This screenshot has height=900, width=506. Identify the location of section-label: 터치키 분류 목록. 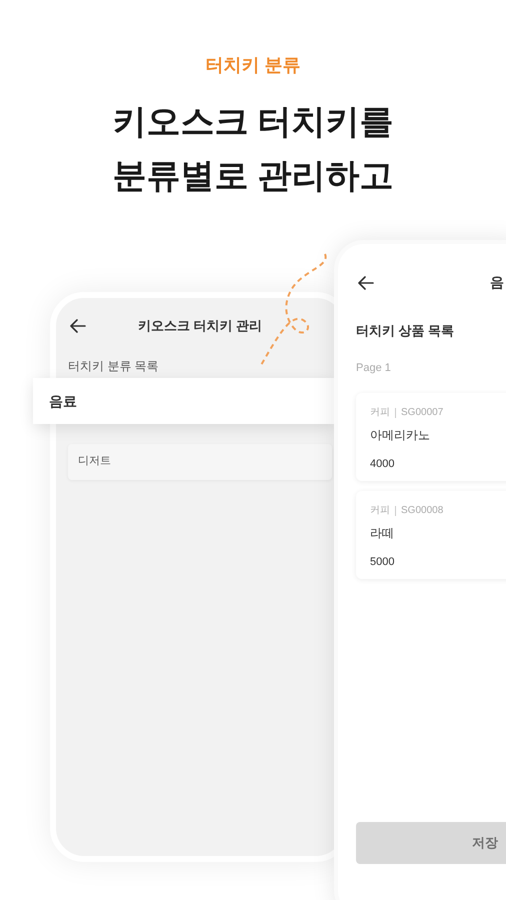
(113, 365).